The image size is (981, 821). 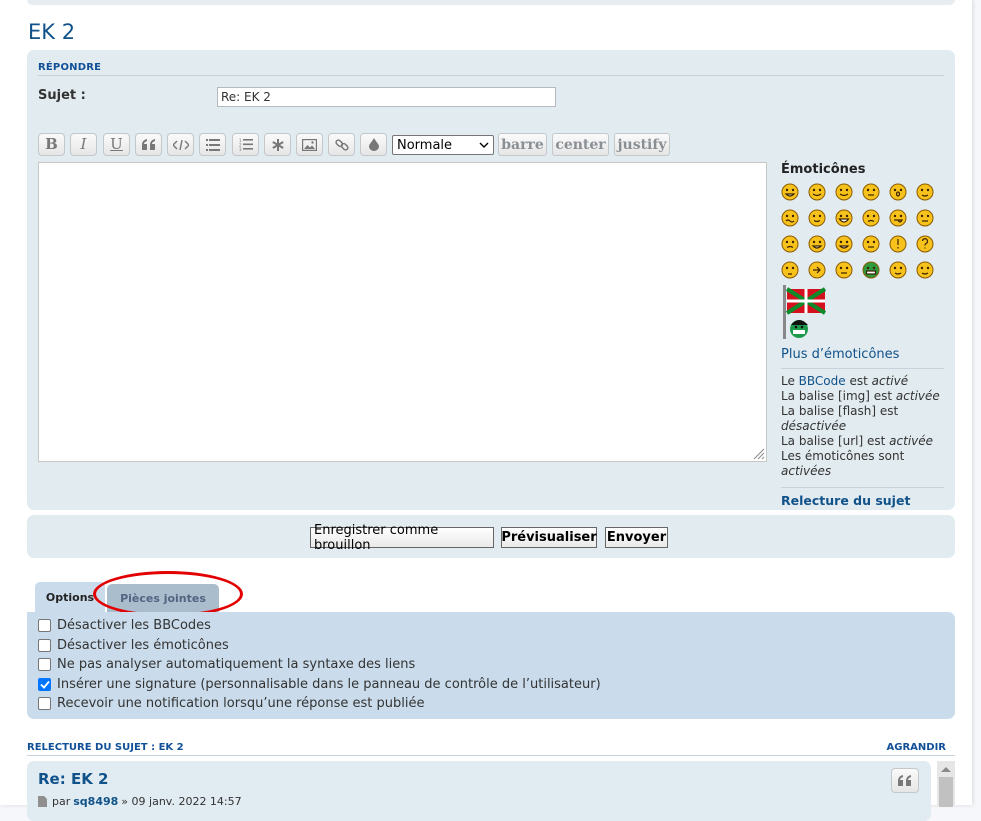 What do you see at coordinates (70, 597) in the screenshot?
I see `tab-options: Options` at bounding box center [70, 597].